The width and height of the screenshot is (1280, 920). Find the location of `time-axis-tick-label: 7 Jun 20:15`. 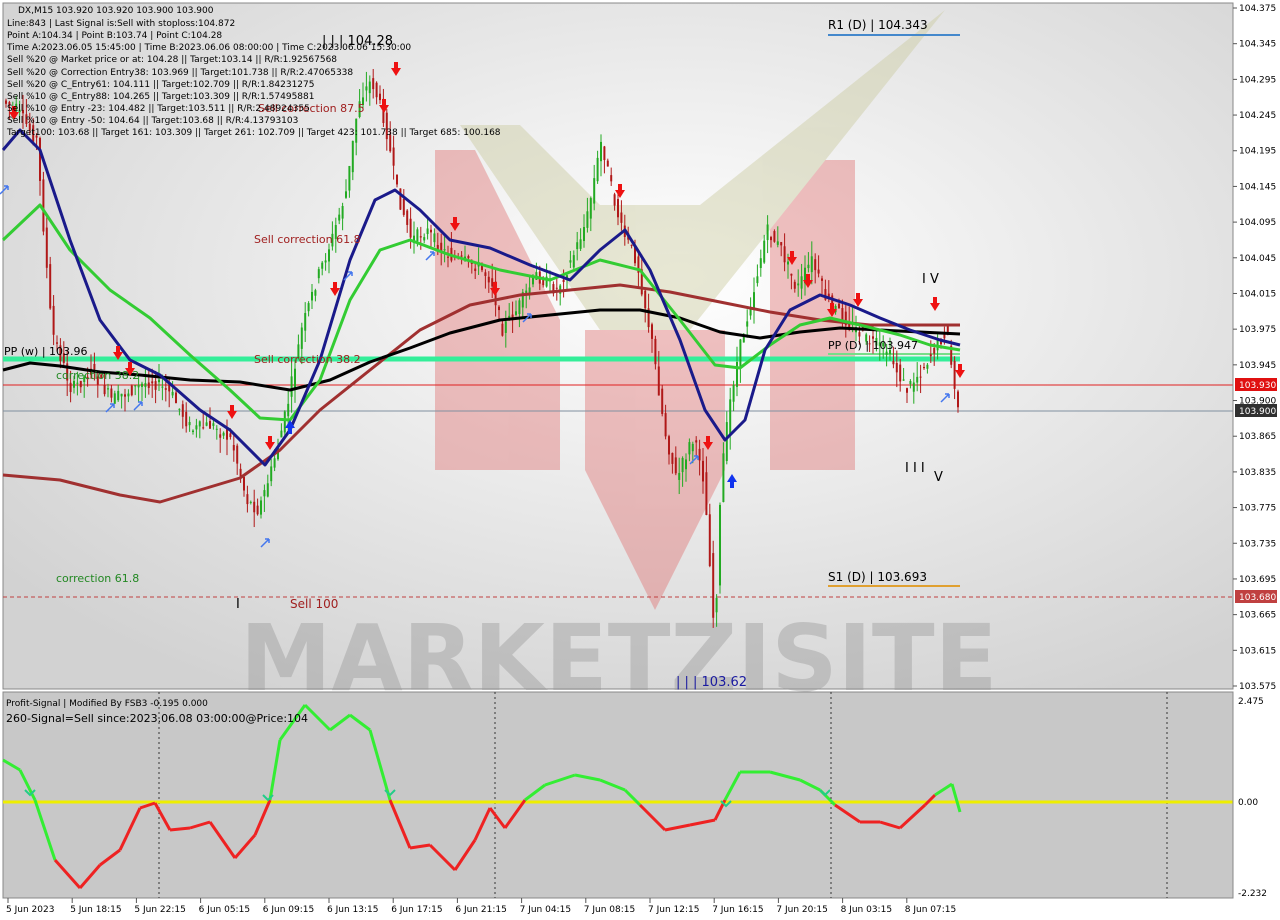

time-axis-tick-label: 7 Jun 20:15 is located at coordinates (801, 910).